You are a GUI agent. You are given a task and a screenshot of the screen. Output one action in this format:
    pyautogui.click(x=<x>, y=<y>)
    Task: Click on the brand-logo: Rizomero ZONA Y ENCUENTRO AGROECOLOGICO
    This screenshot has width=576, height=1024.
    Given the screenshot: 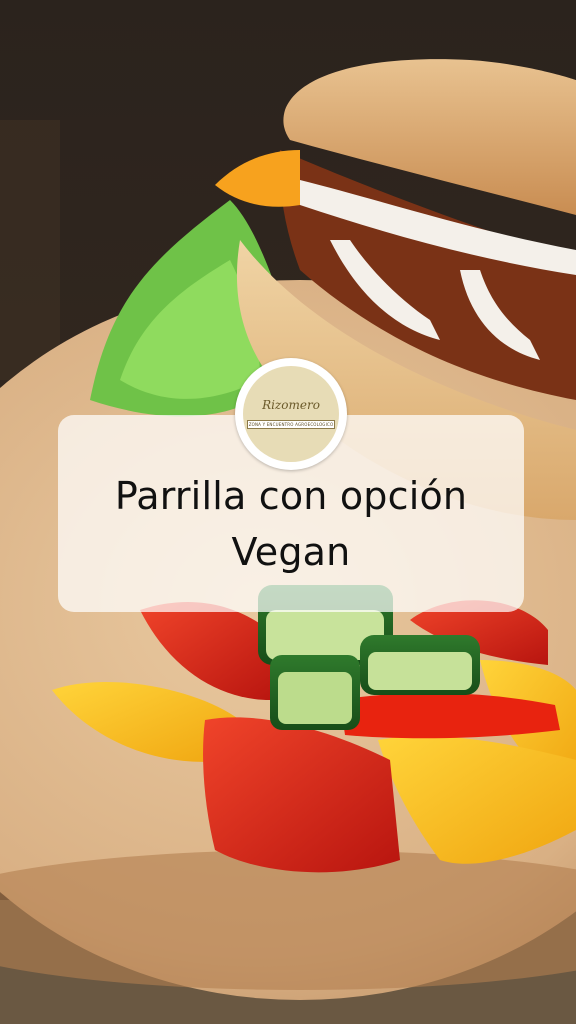 What is the action you would take?
    pyautogui.click(x=291, y=414)
    